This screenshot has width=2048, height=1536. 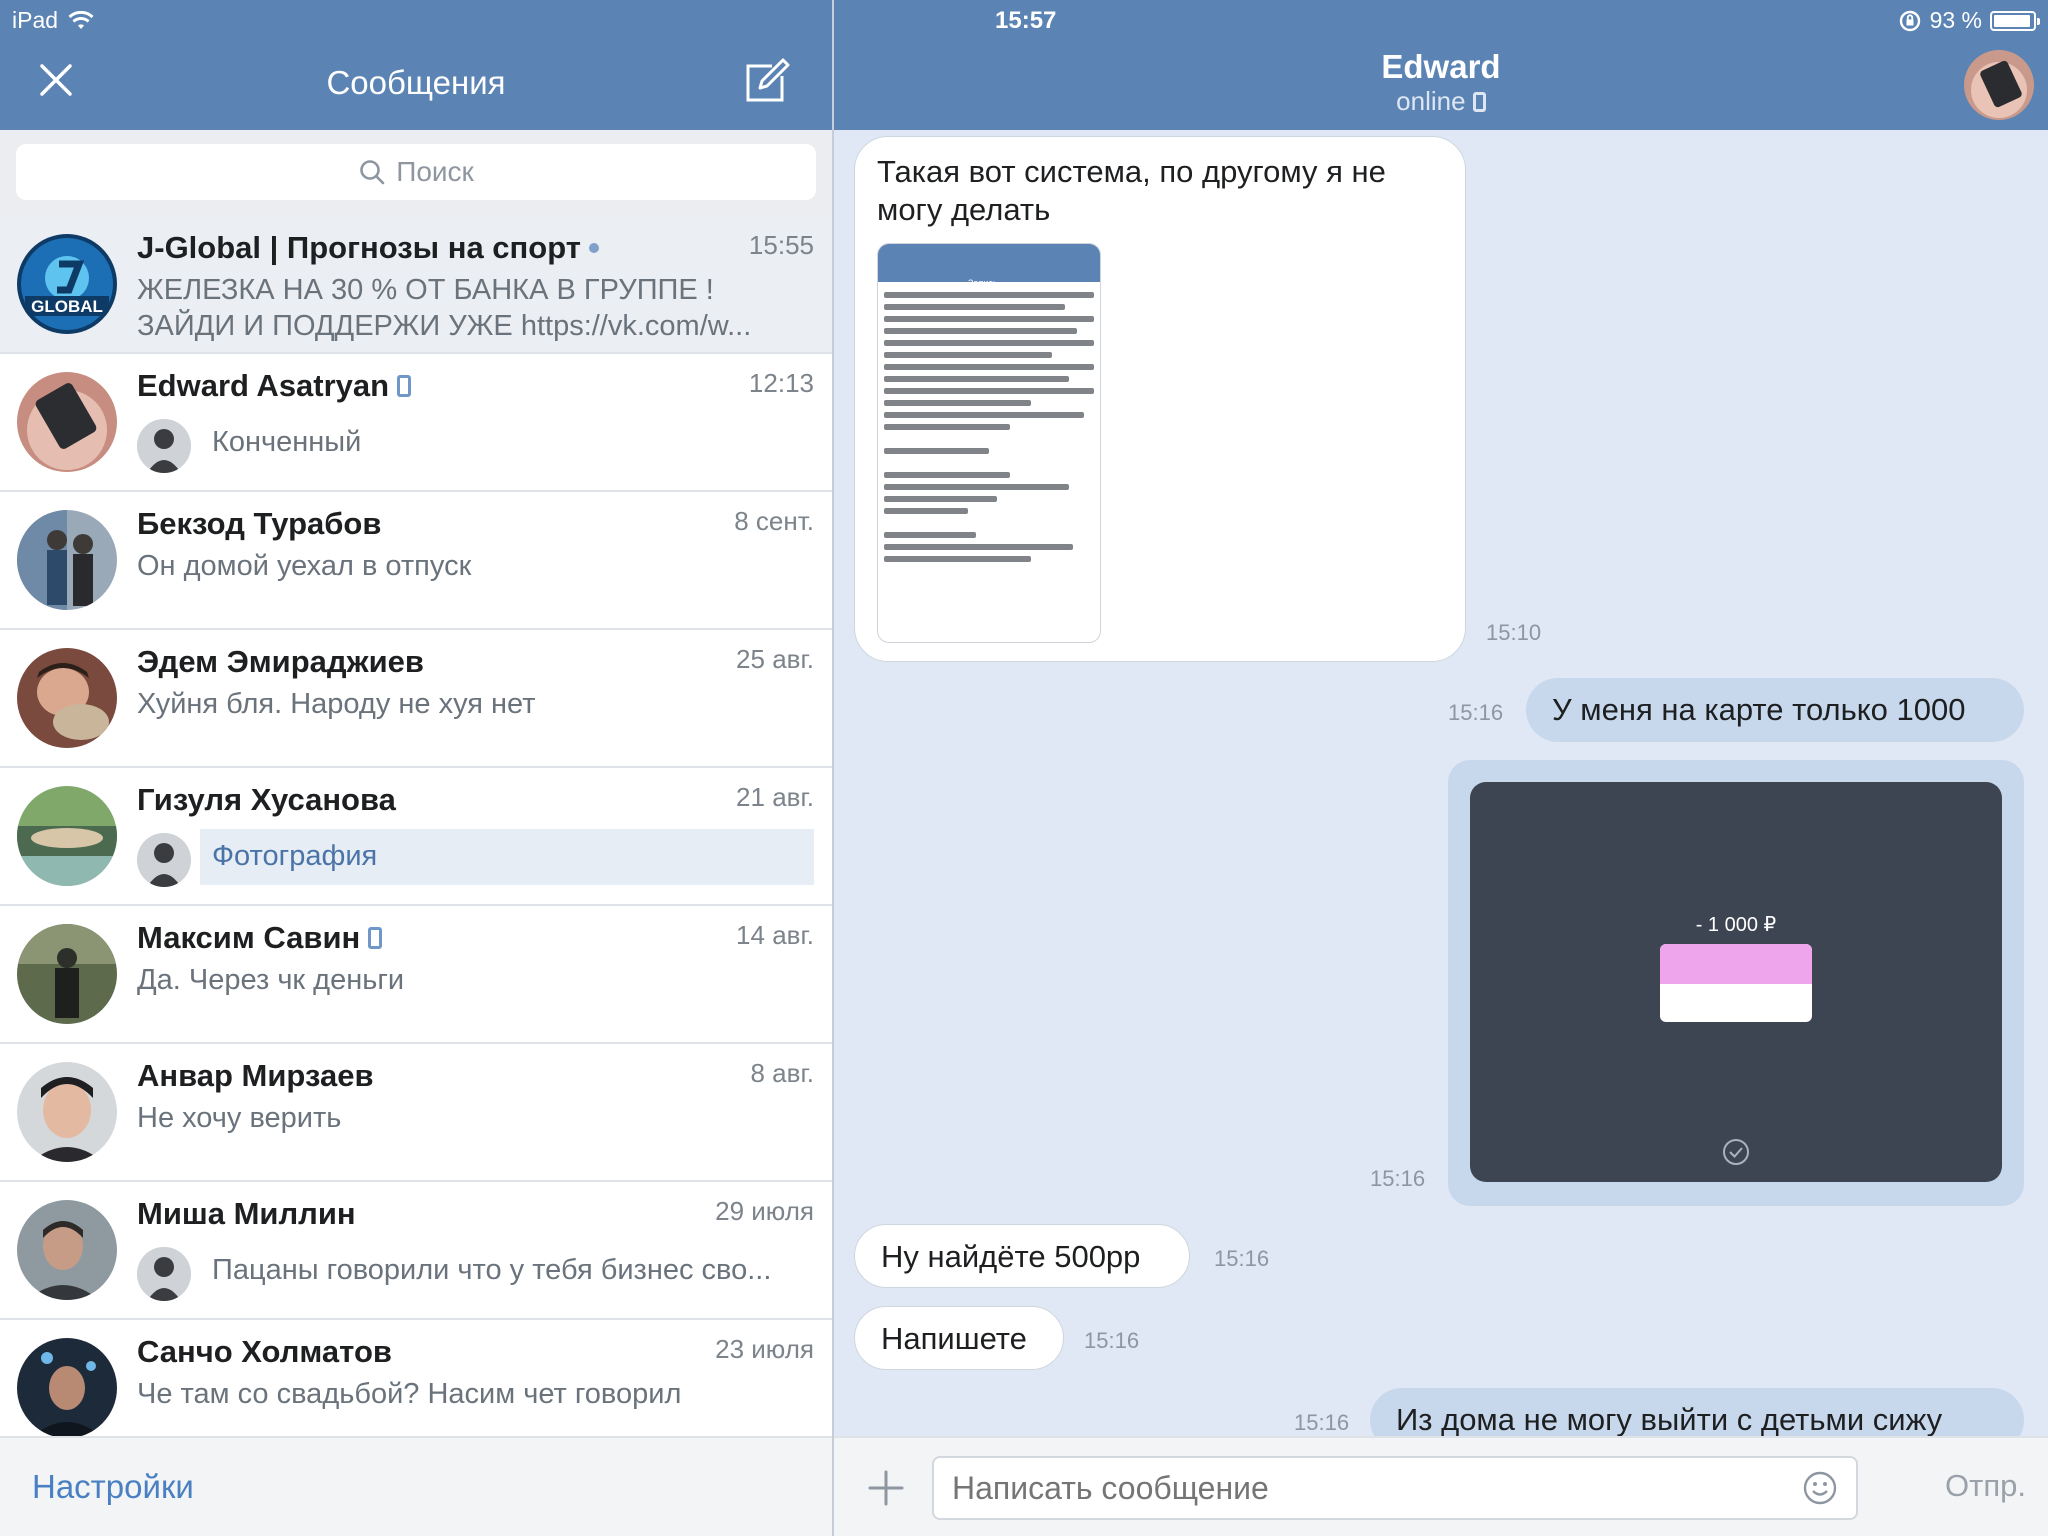 I want to click on search-input: Поиск, so click(x=416, y=172).